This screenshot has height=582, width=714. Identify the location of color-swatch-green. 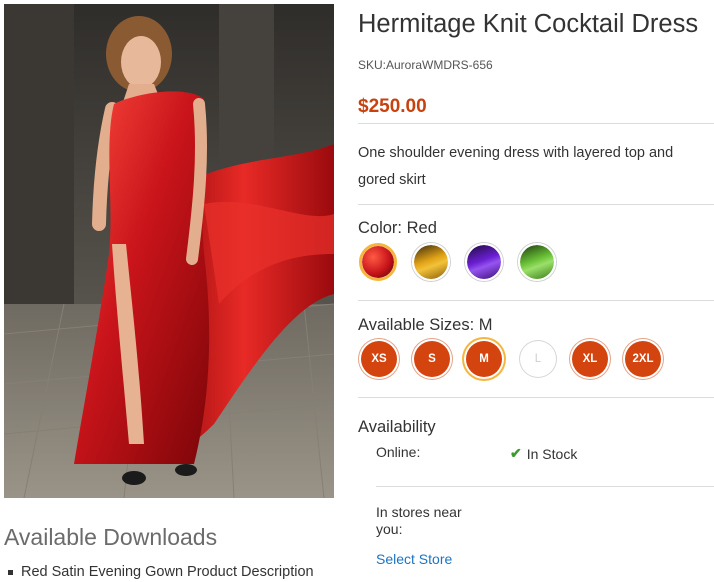
(537, 262).